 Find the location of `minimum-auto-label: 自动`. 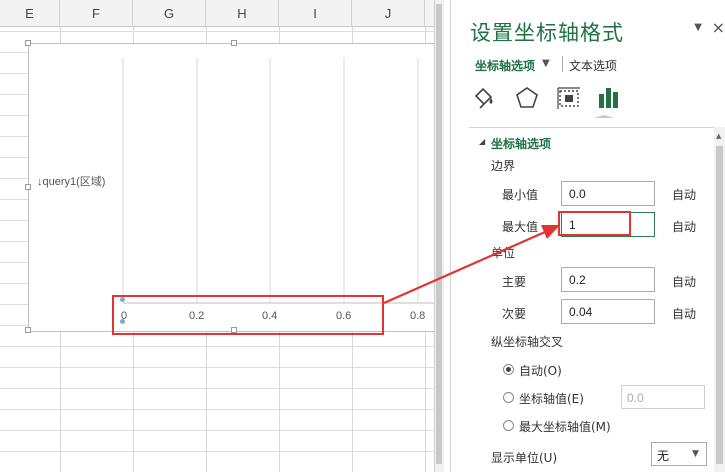

minimum-auto-label: 自动 is located at coordinates (684, 194).